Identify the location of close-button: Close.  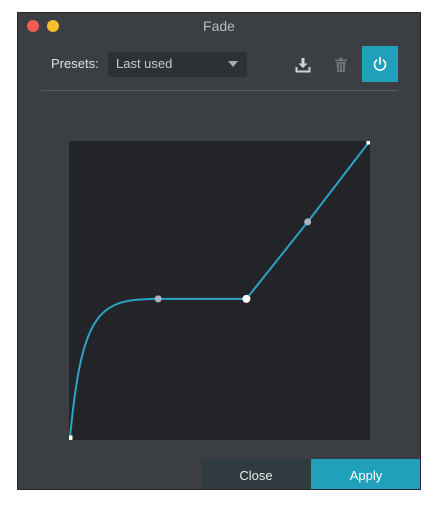
(256, 474).